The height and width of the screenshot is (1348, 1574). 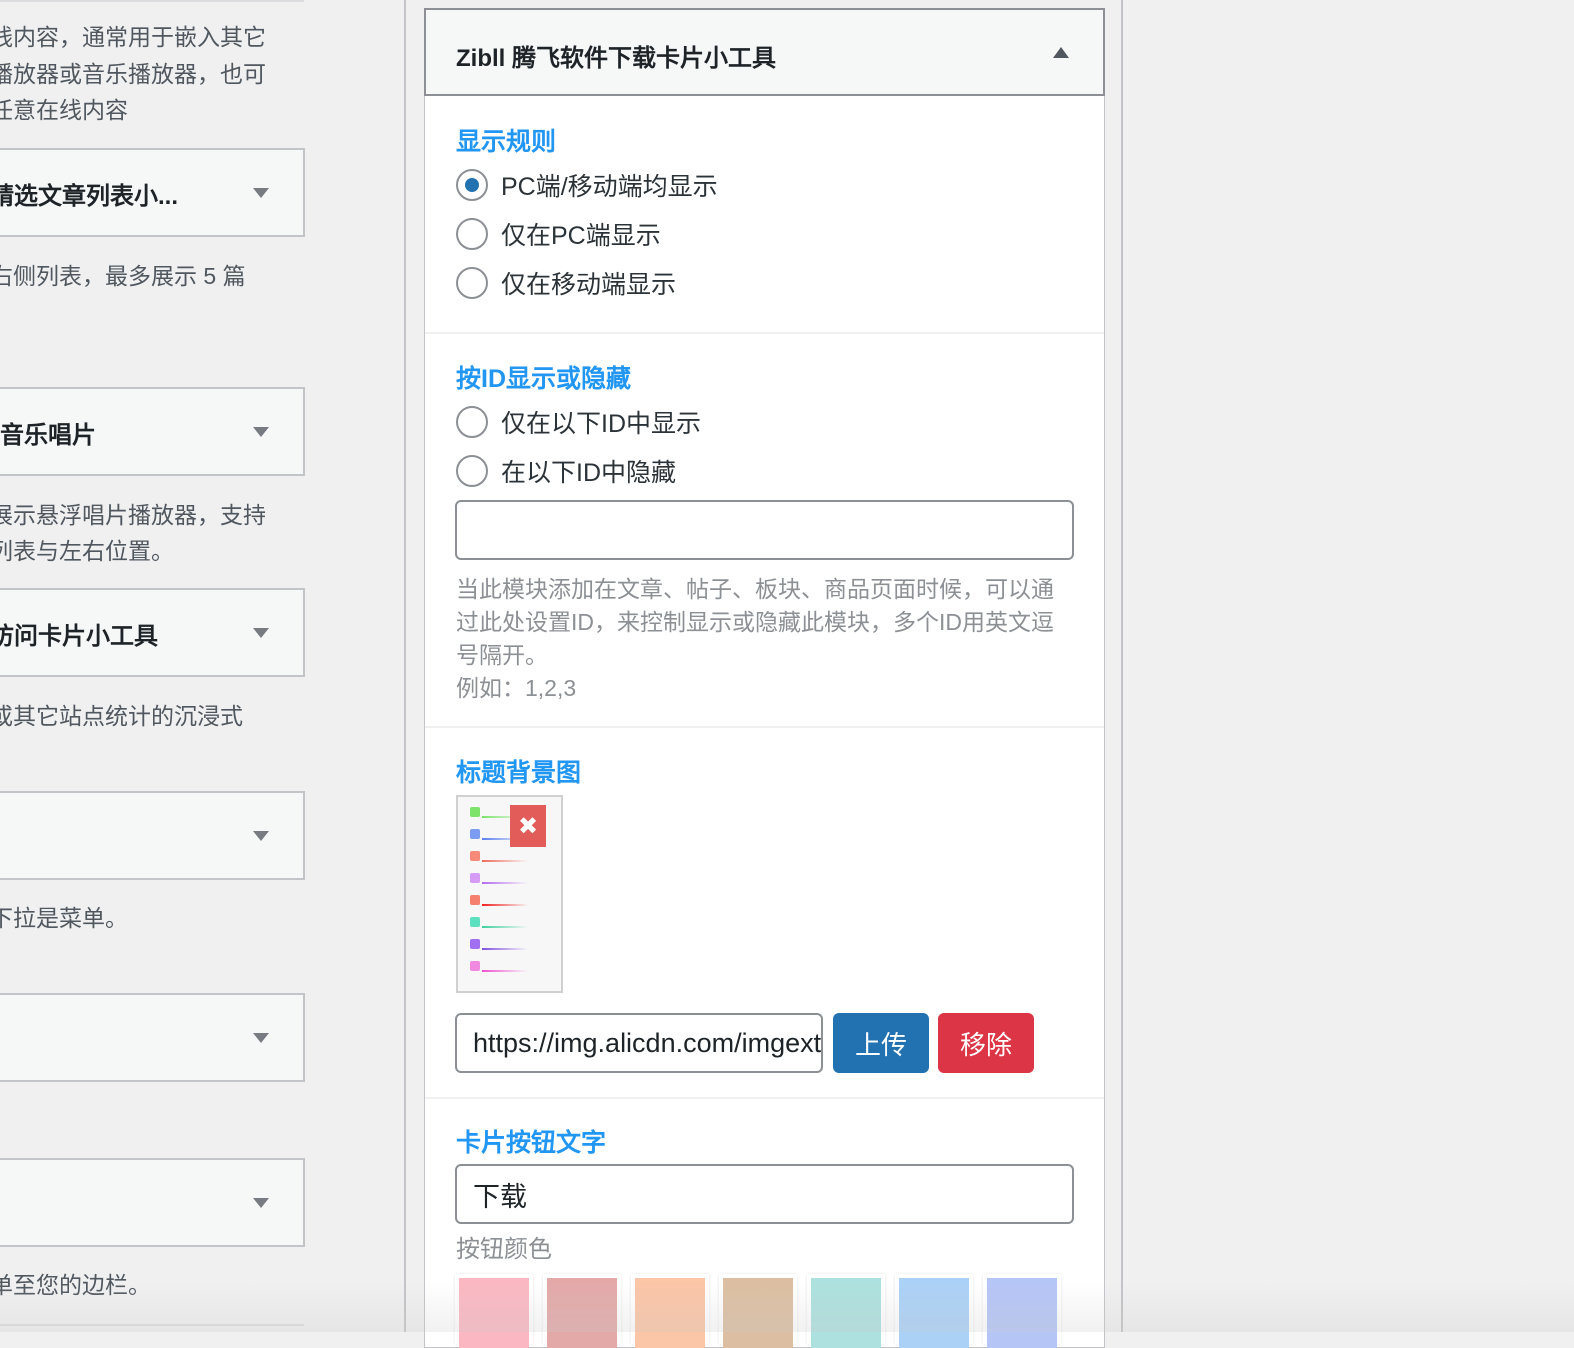 What do you see at coordinates (133, 74) in the screenshot?
I see `widget-desc: 播放器或音乐播放器，也可` at bounding box center [133, 74].